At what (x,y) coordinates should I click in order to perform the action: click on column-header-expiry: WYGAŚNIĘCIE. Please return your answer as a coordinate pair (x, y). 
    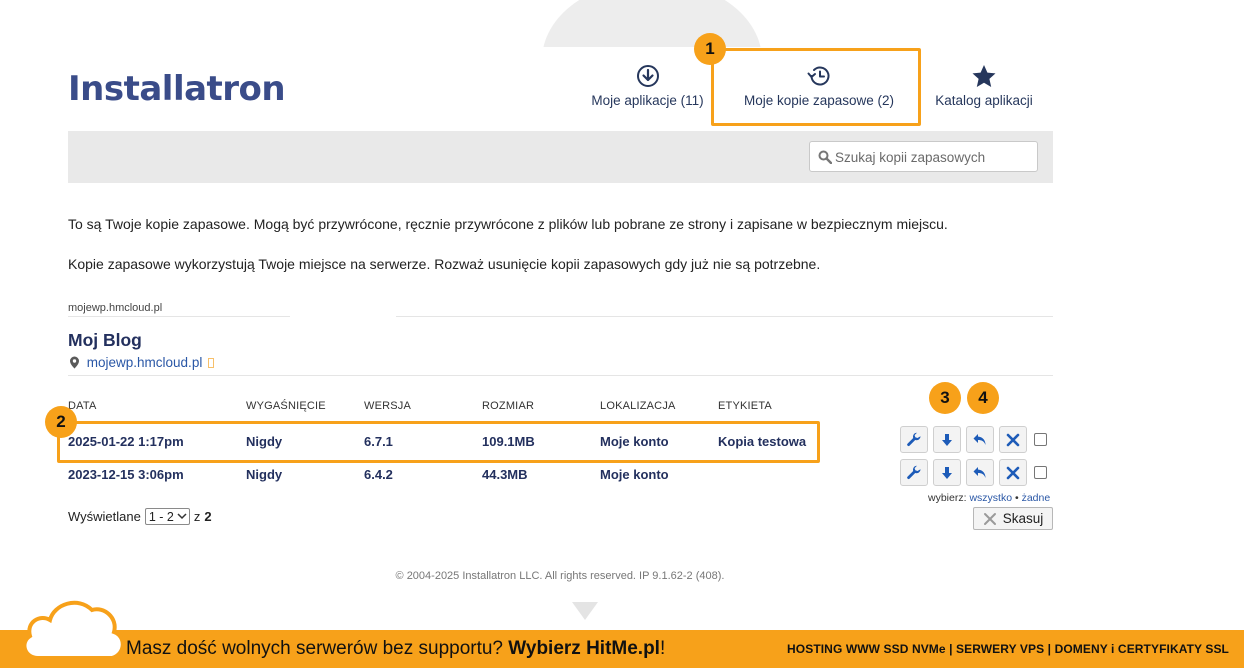
    Looking at the image, I should click on (286, 406).